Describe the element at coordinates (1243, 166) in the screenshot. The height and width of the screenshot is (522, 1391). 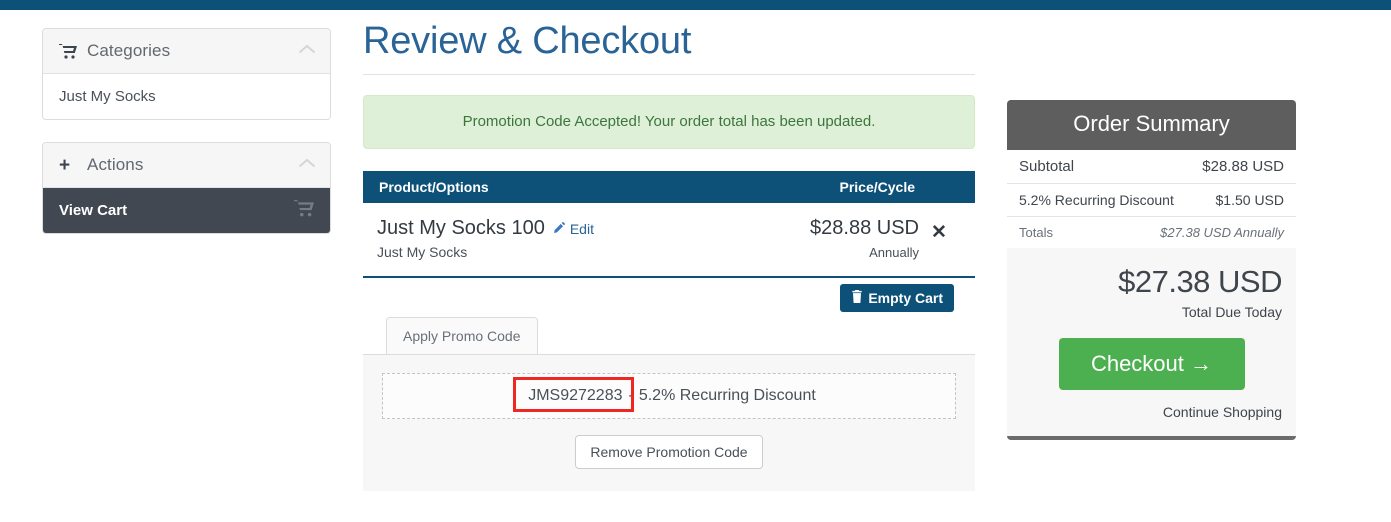
I see `summary-row-value: $28.88 USD` at that location.